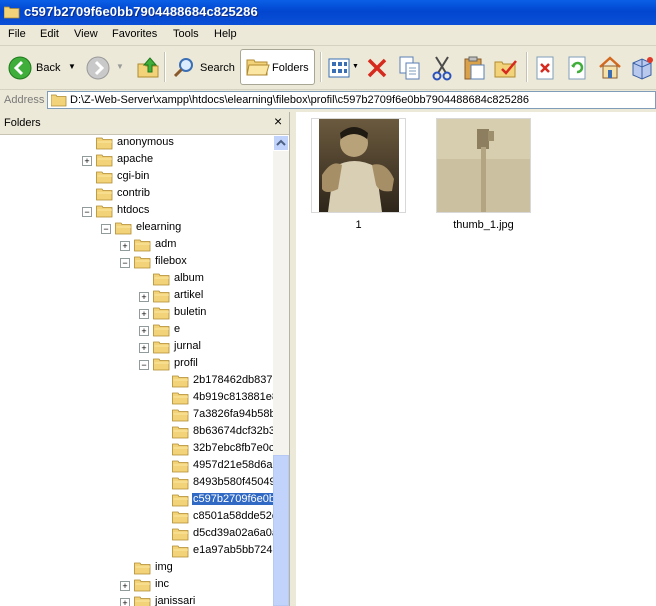 This screenshot has height=606, width=656. What do you see at coordinates (166, 244) in the screenshot?
I see `tree-item-label: adm` at bounding box center [166, 244].